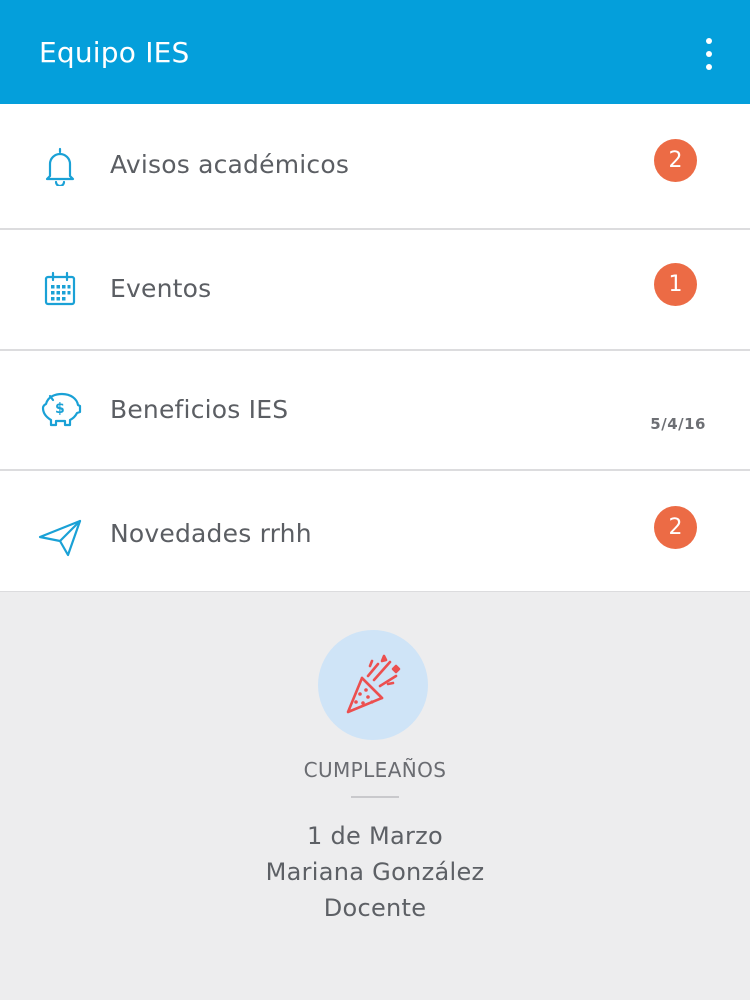 The image size is (750, 1000). What do you see at coordinates (161, 288) in the screenshot?
I see `menu-item-label: Eventos` at bounding box center [161, 288].